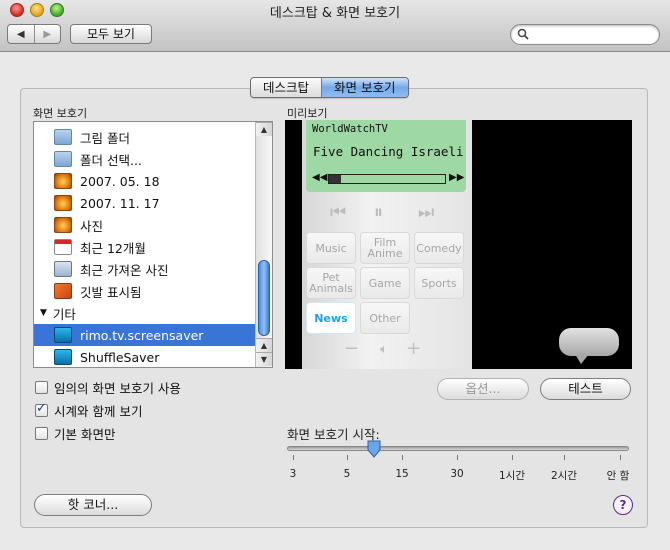 This screenshot has width=670, height=550. I want to click on pause-icon: ⏸, so click(378, 212).